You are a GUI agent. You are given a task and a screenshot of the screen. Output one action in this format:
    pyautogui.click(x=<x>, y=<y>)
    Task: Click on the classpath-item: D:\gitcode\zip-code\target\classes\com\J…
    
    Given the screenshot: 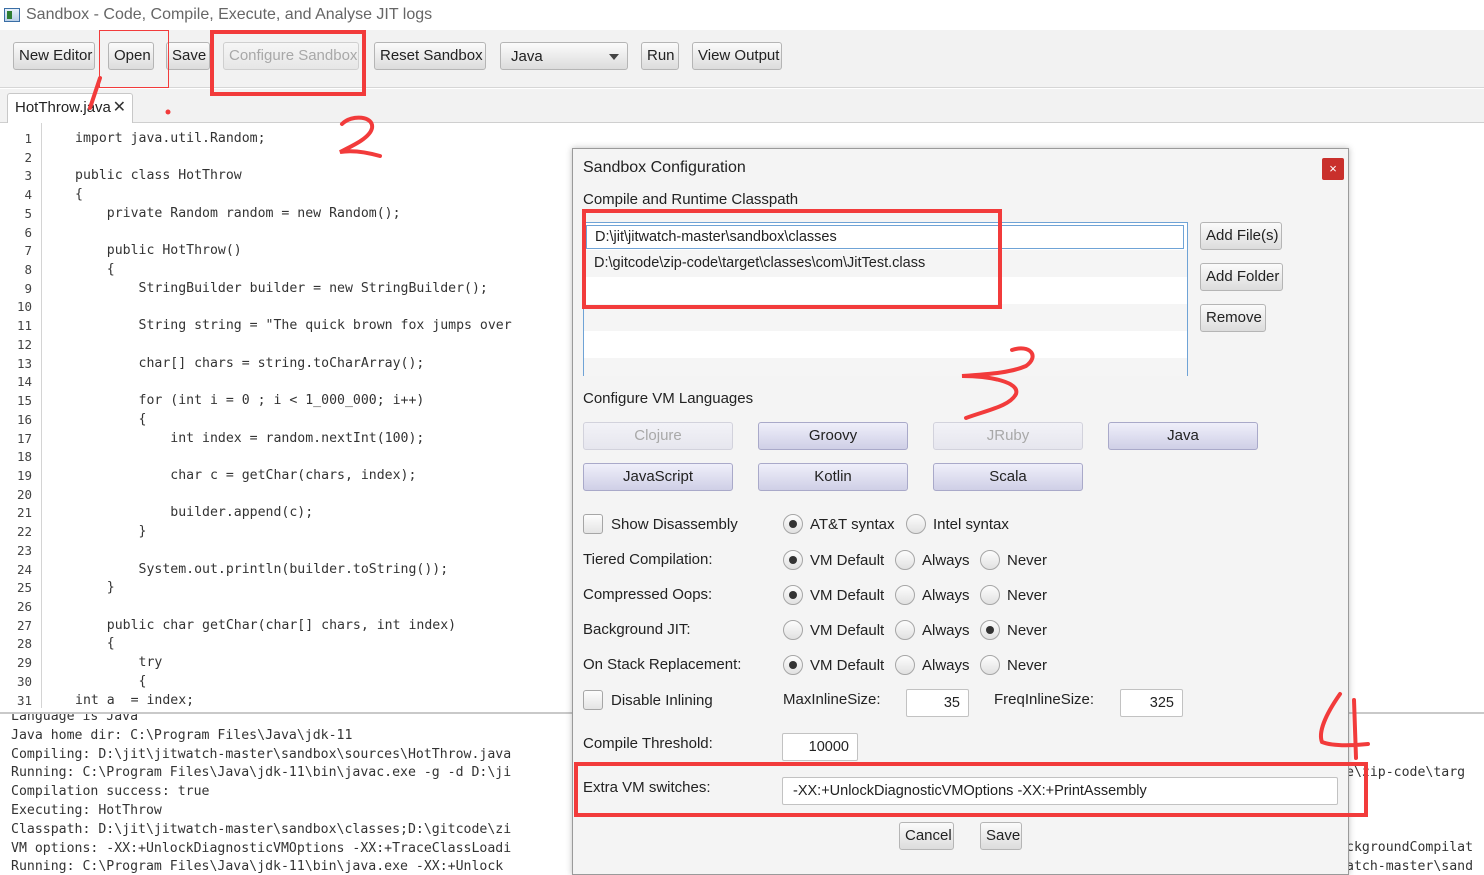 What is the action you would take?
    pyautogui.click(x=885, y=263)
    